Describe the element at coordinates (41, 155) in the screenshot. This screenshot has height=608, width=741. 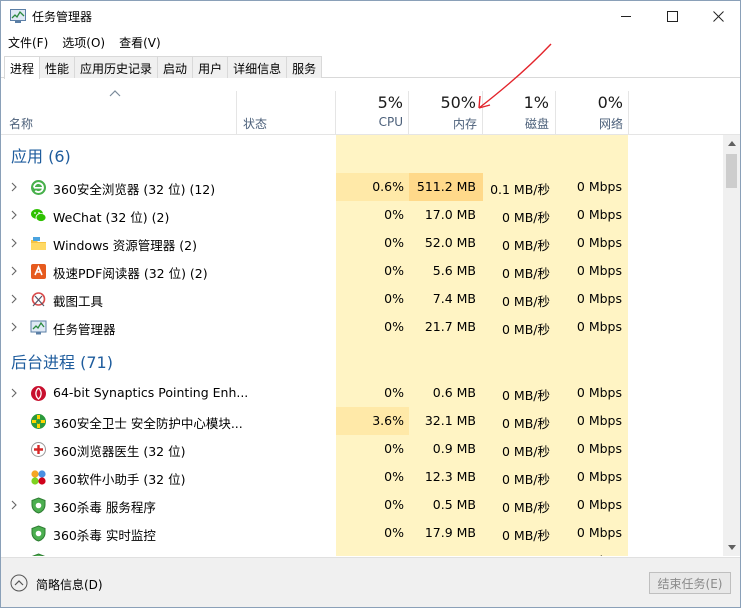
I see `group-header: 应用 (6)` at that location.